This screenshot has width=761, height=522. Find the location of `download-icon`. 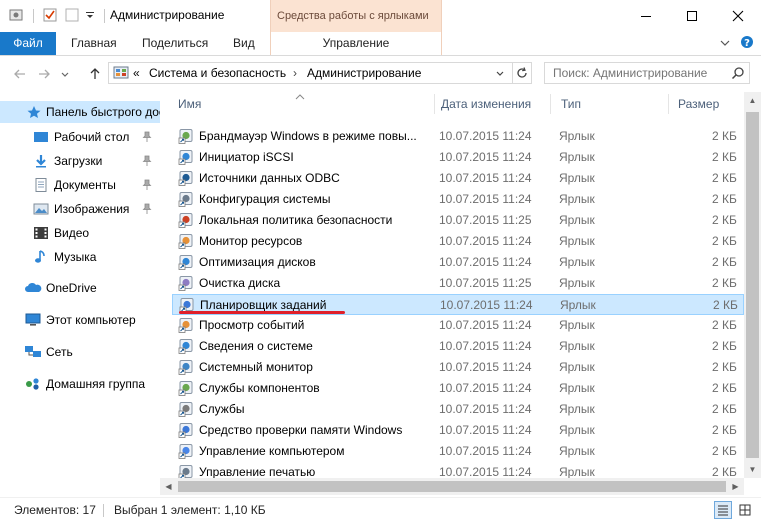

download-icon is located at coordinates (41, 161).